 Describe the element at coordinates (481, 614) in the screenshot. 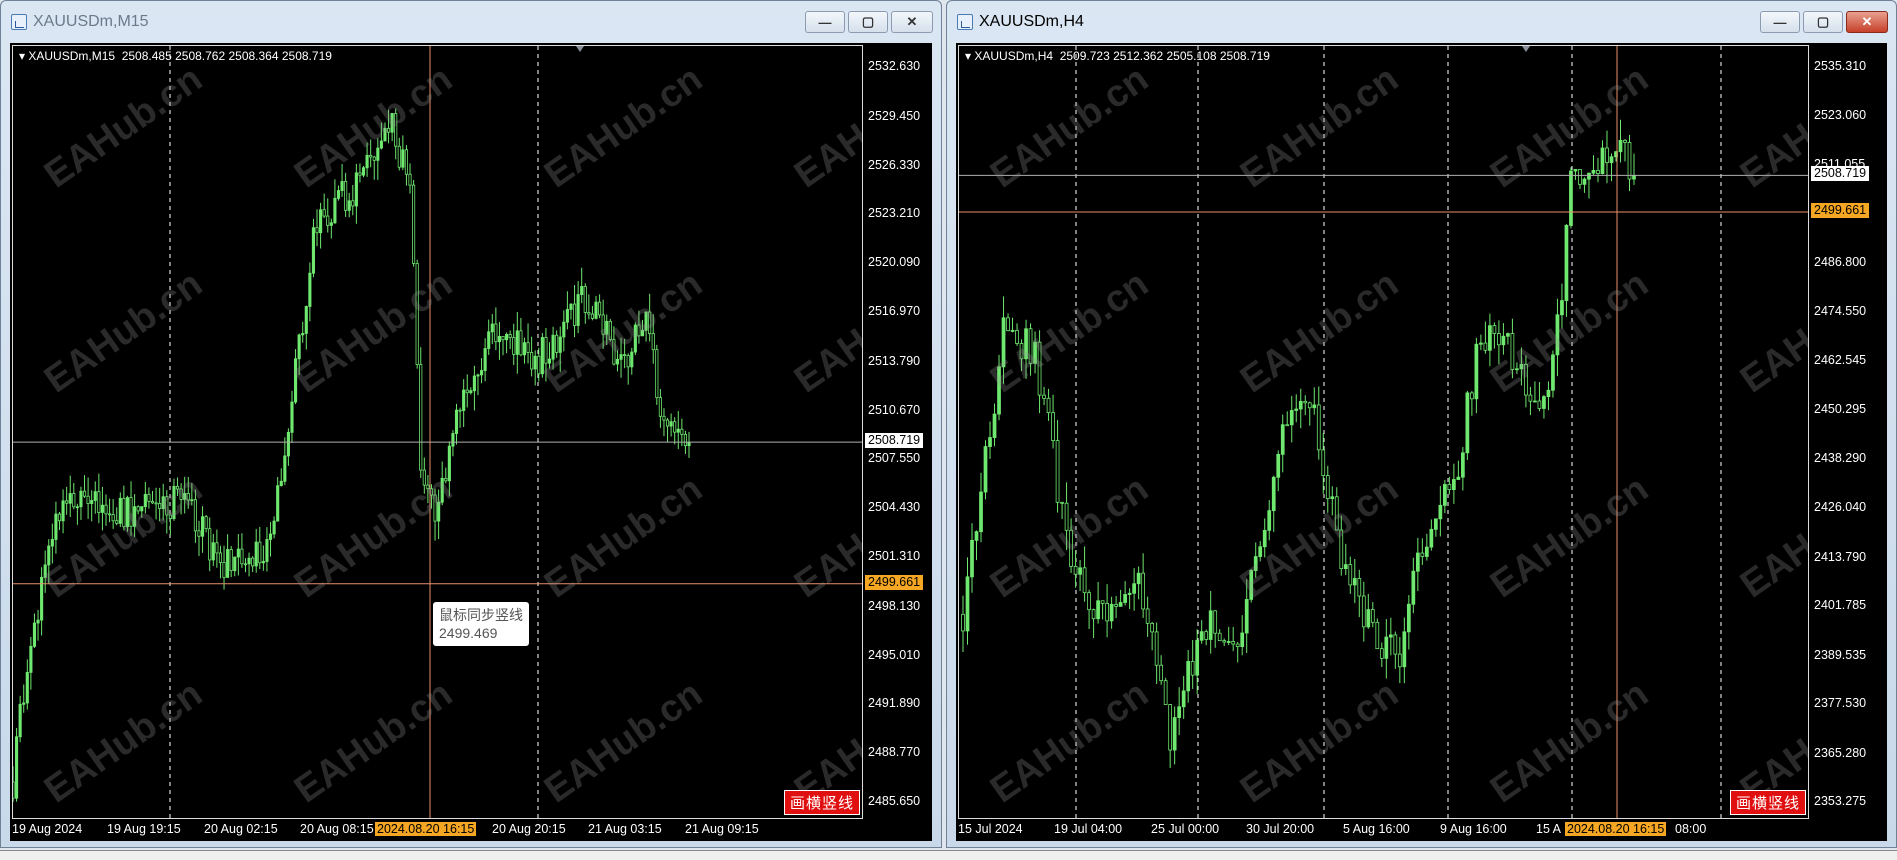

I see `tooltip-label: 鼠标同步竖线` at that location.